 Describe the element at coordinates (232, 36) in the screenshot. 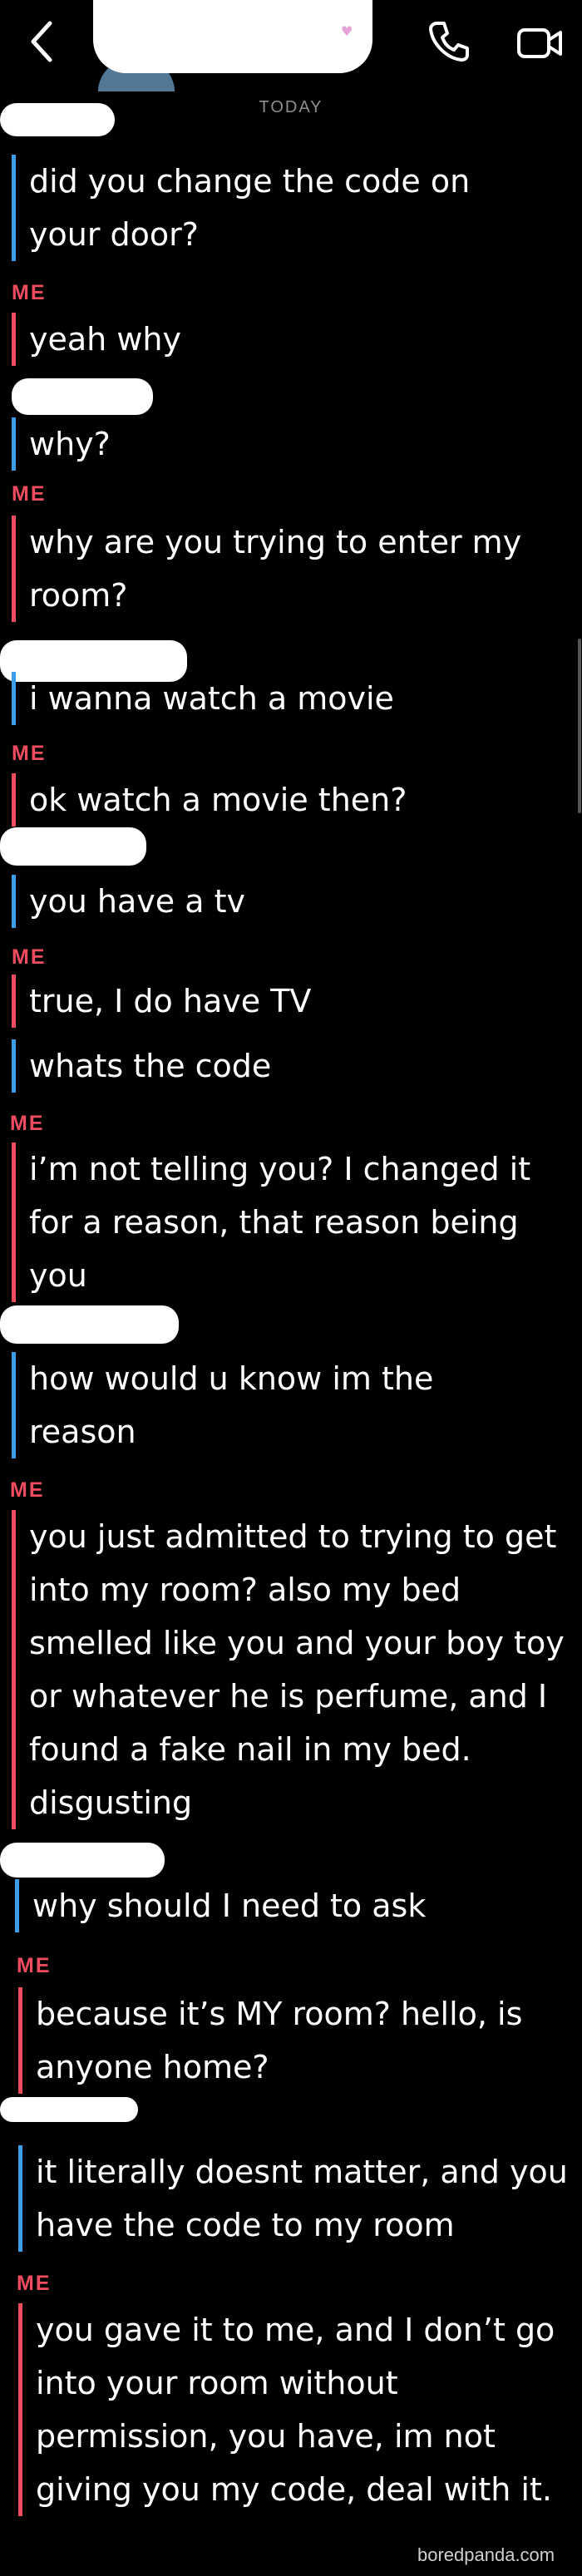

I see `contact-name-redaction` at that location.